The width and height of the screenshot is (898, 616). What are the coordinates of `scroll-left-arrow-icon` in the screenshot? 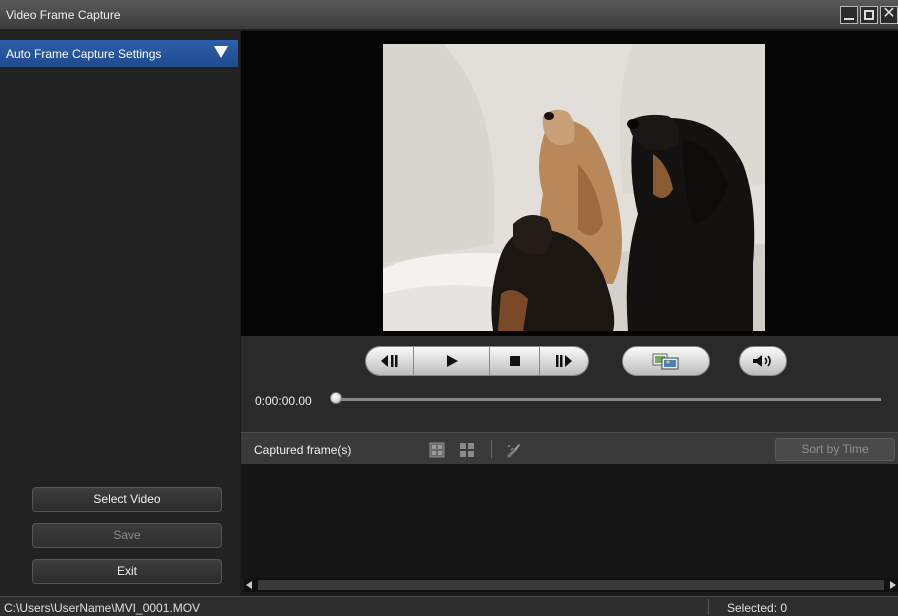 It's located at (249, 585).